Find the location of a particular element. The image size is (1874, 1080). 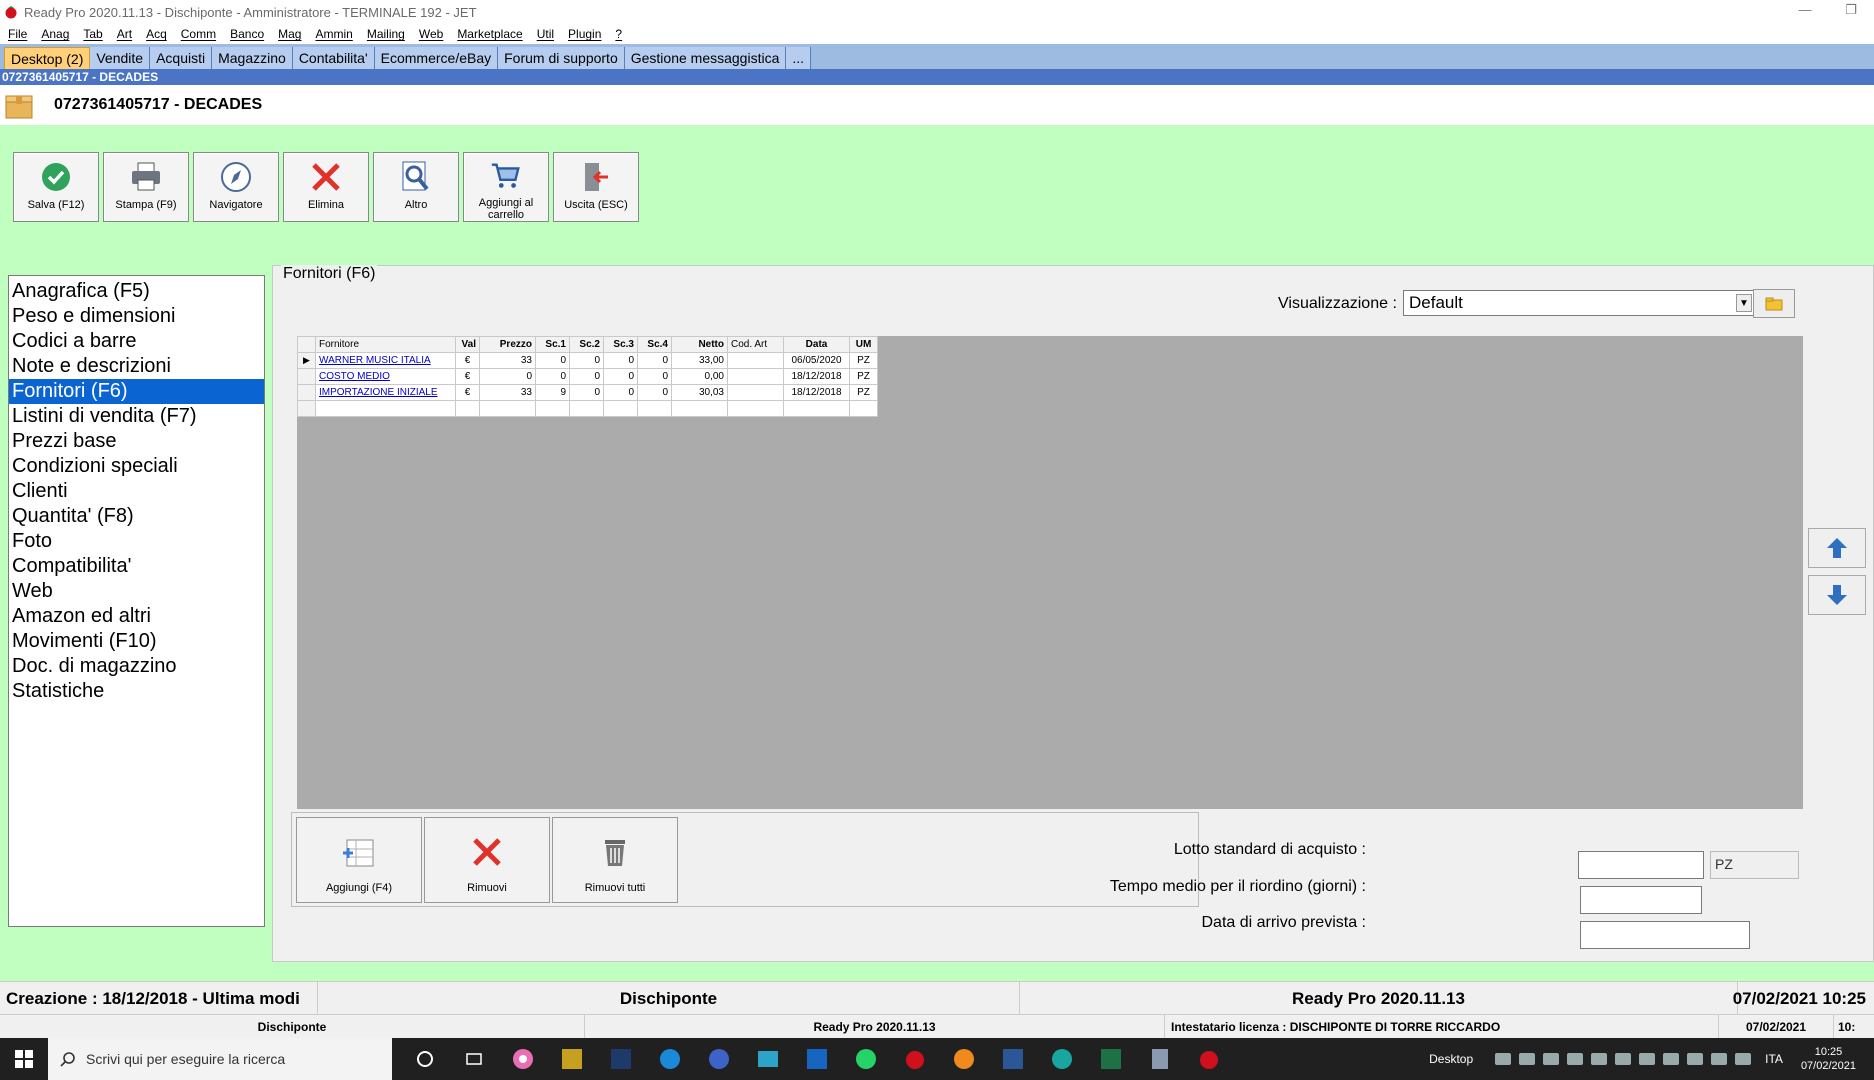

table-row-empty is located at coordinates (587, 408).